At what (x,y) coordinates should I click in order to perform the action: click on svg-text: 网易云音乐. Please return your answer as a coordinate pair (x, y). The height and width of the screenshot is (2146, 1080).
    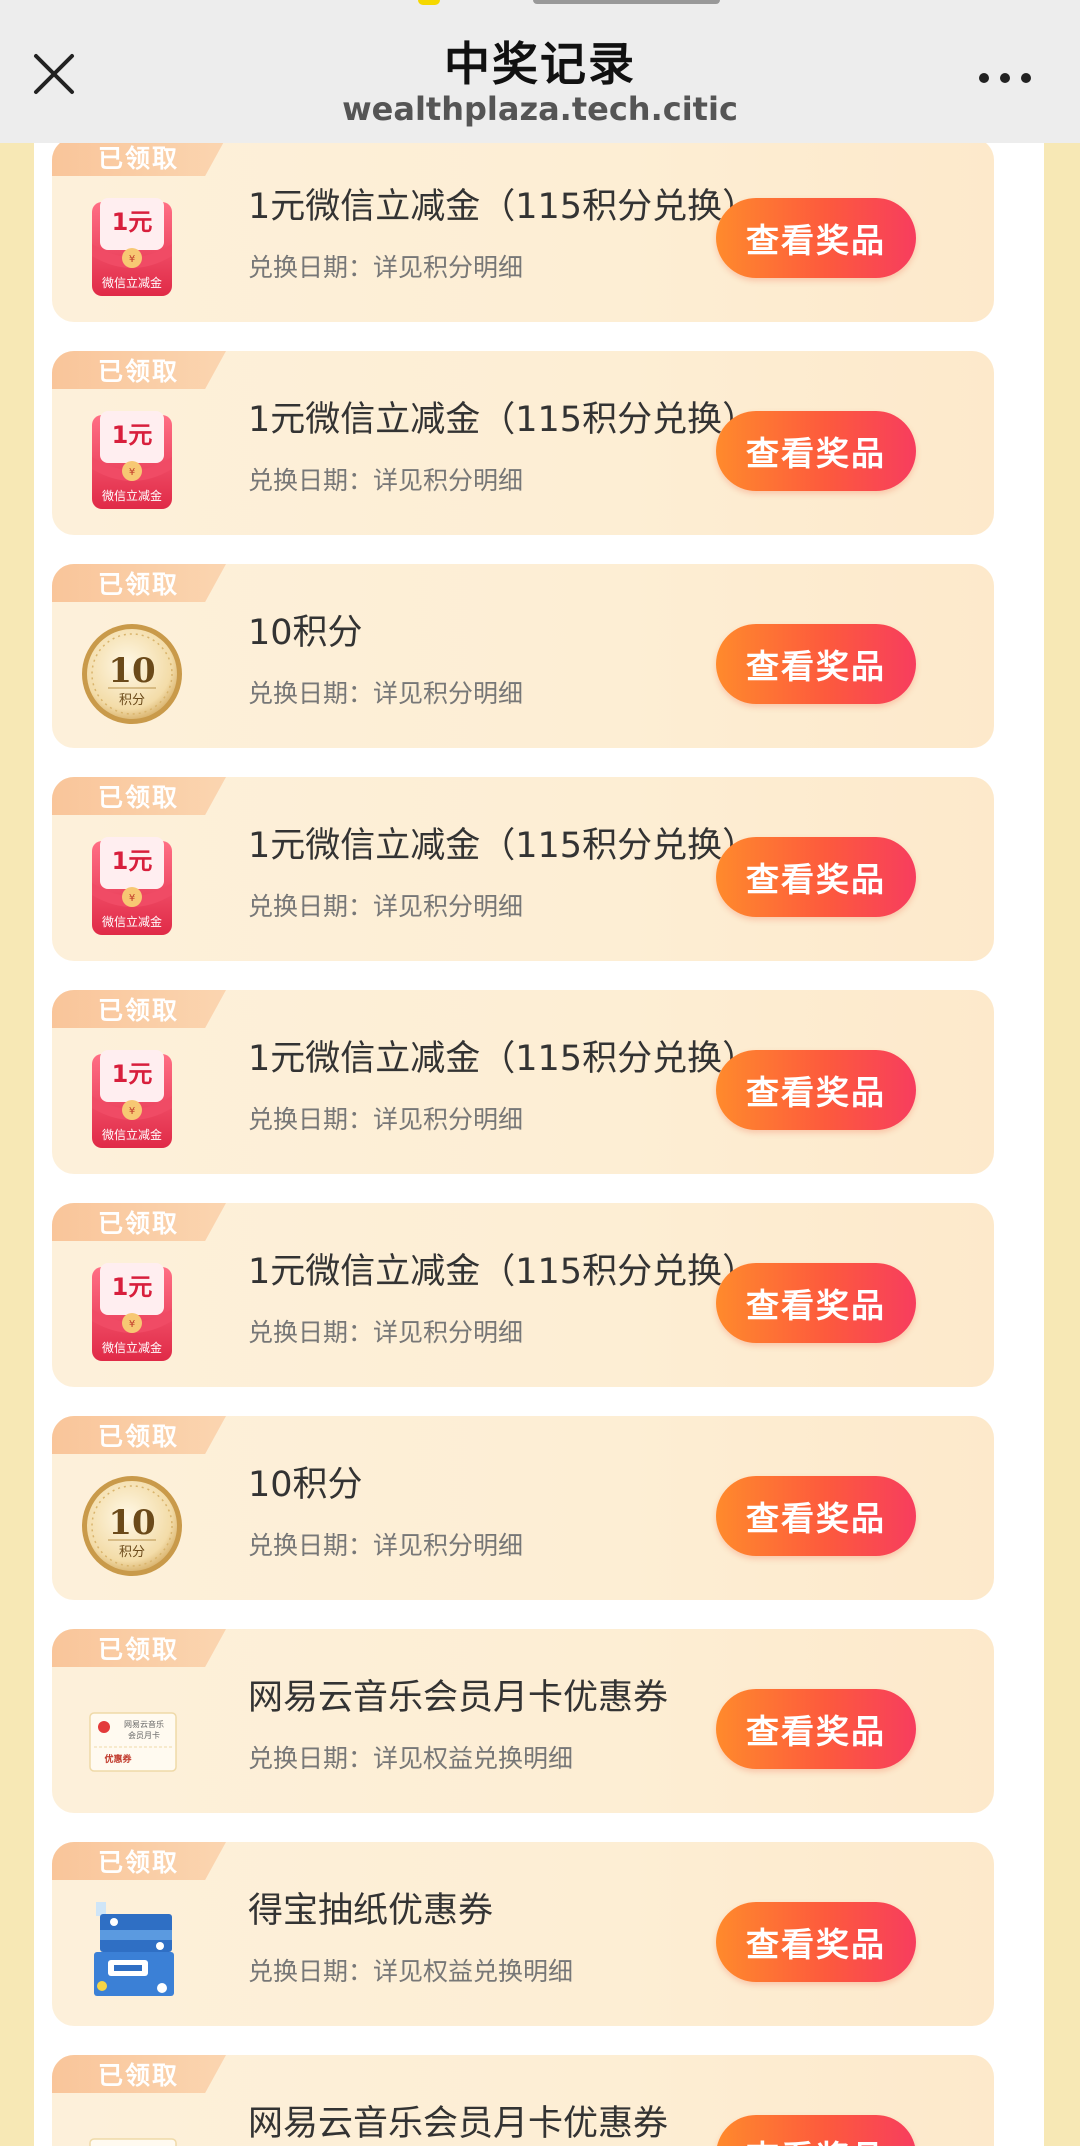
    Looking at the image, I should click on (144, 1724).